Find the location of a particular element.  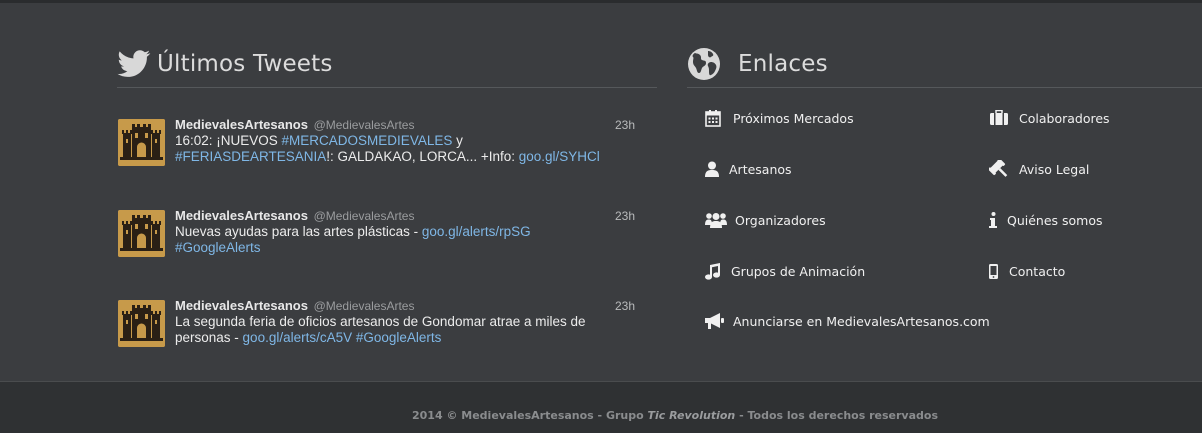

link-aviso-legal: Aviso Legal is located at coordinates (1039, 169).